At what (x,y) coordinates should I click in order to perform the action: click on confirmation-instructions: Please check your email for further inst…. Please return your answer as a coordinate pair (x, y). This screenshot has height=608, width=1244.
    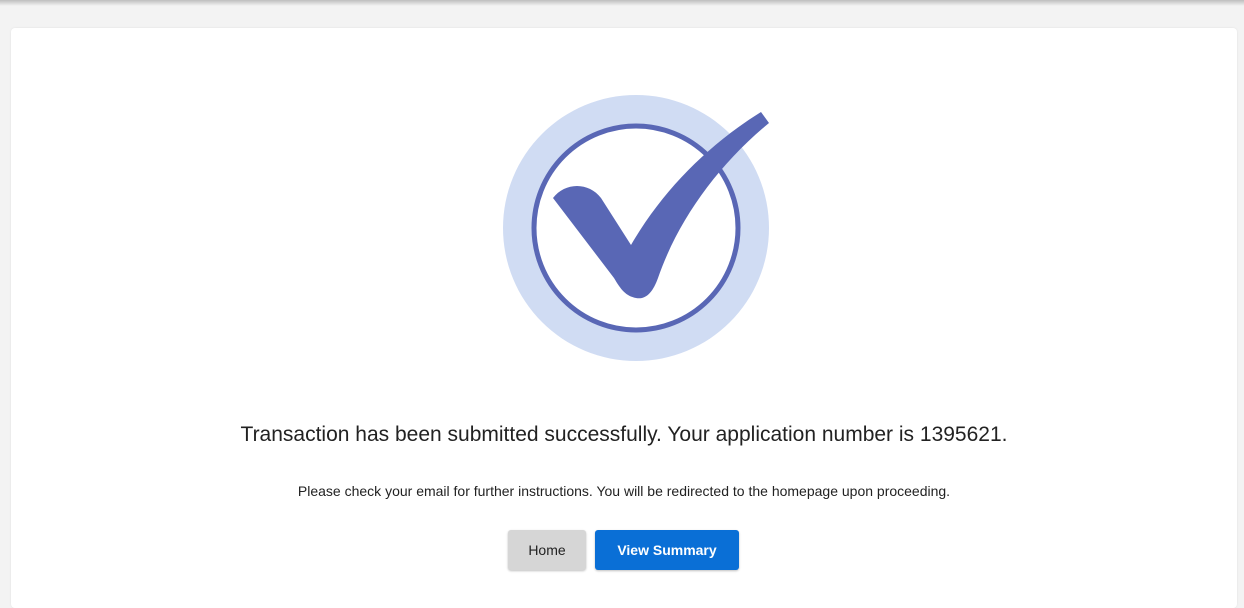
    Looking at the image, I should click on (624, 491).